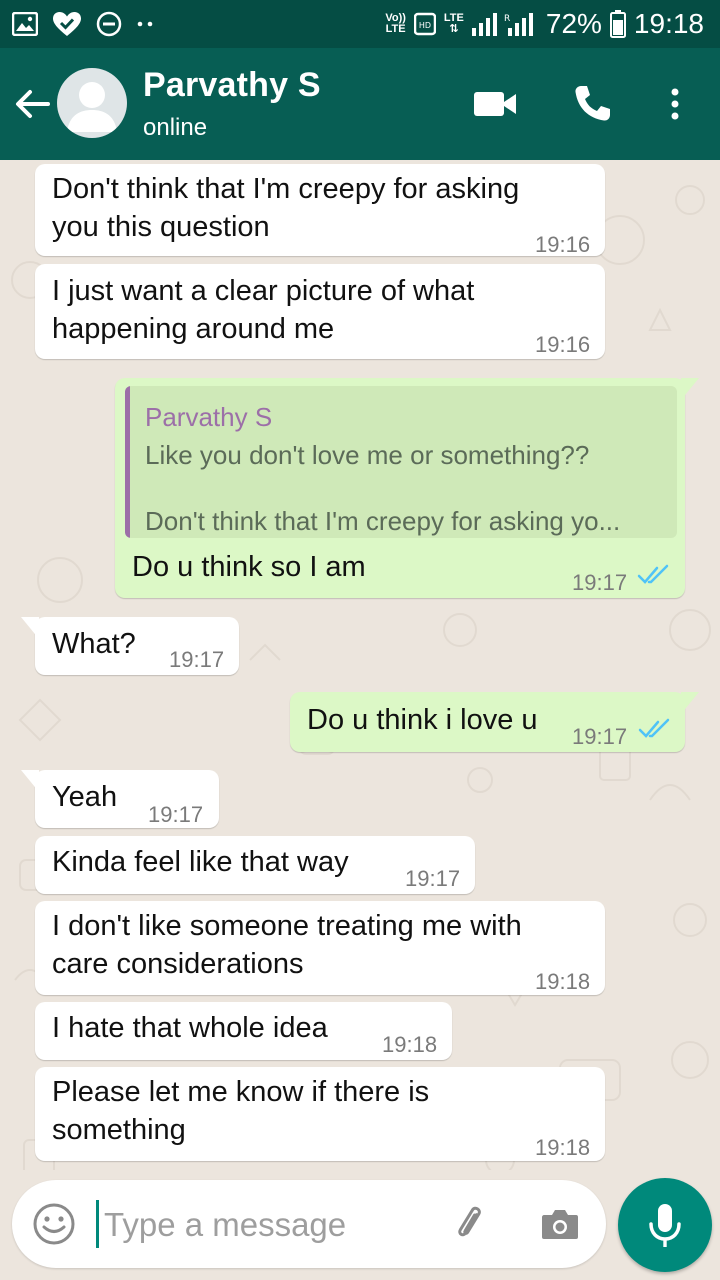 The image size is (720, 1280). What do you see at coordinates (190, 1028) in the screenshot?
I see `message-text: I hate that whole idea` at bounding box center [190, 1028].